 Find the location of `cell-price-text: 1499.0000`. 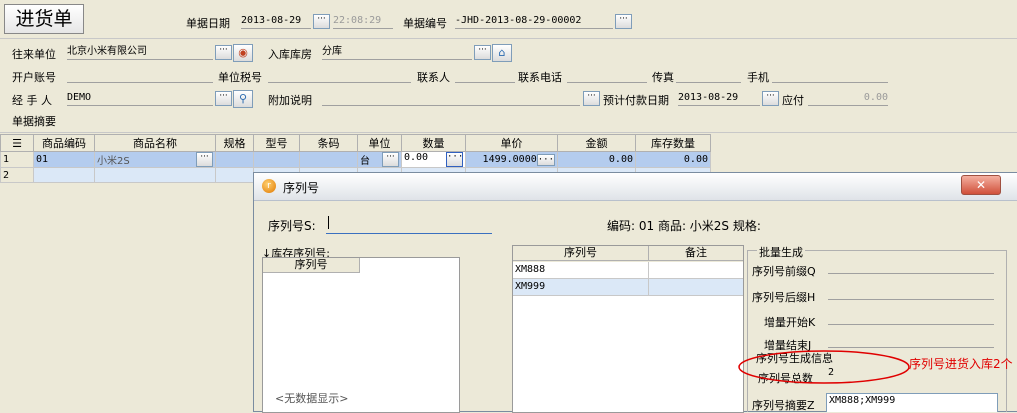

cell-price-text: 1499.0000 is located at coordinates (509, 159).